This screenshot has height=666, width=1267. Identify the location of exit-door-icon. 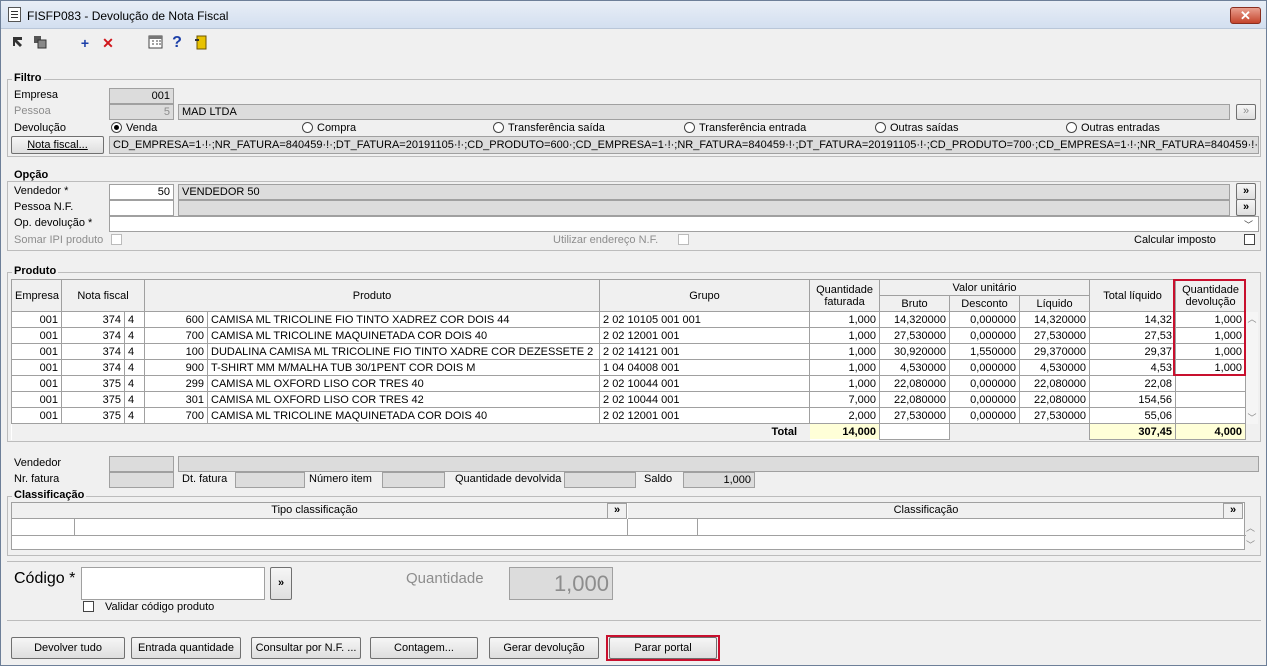
(201, 43).